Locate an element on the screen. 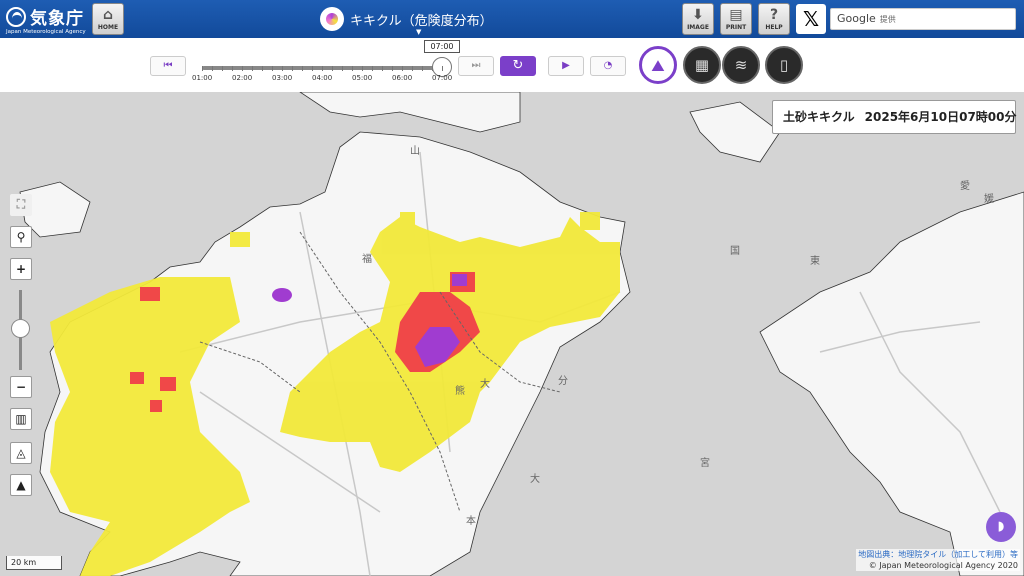 This screenshot has width=1024, height=576. plus-icon: + is located at coordinates (21, 269).